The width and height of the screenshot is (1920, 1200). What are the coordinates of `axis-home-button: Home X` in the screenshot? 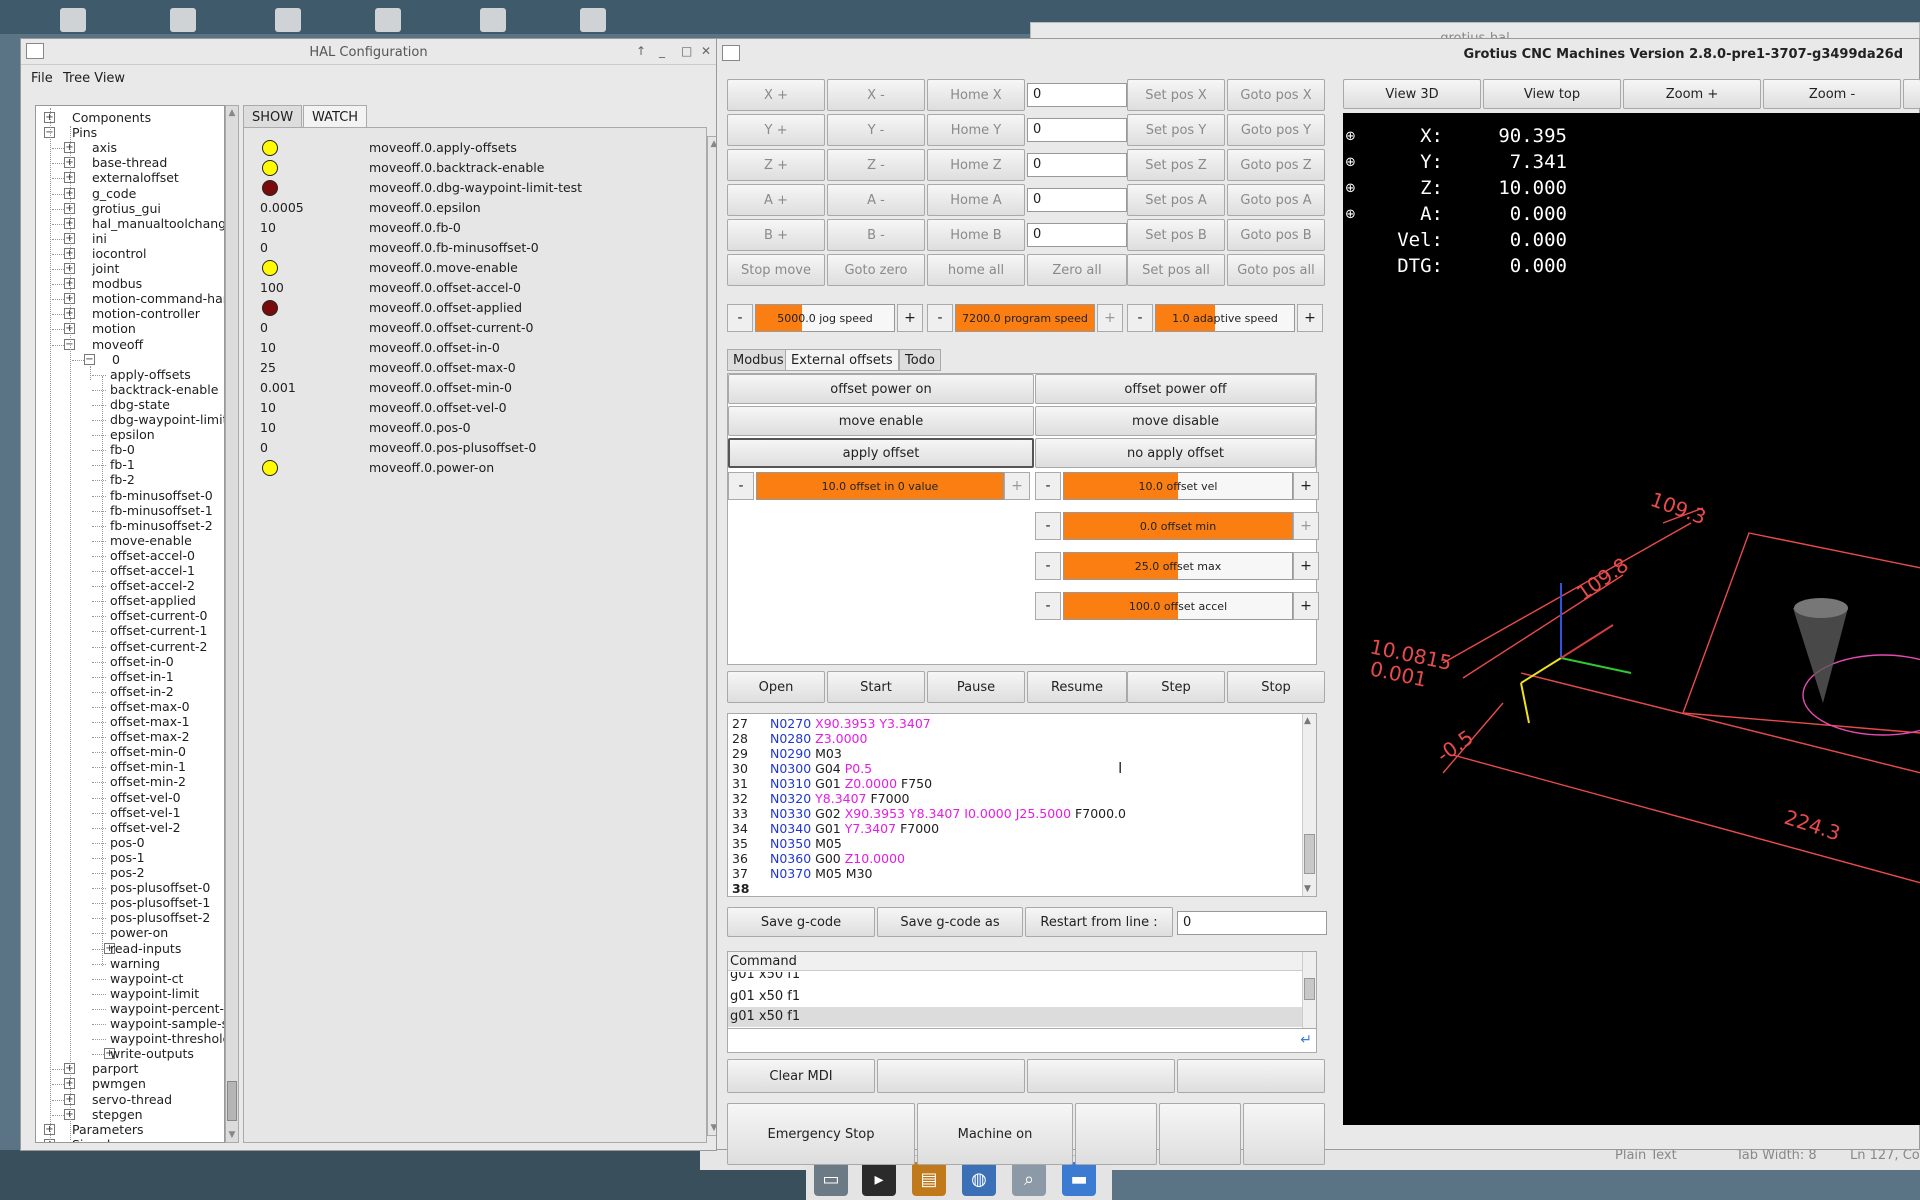 It's located at (976, 95).